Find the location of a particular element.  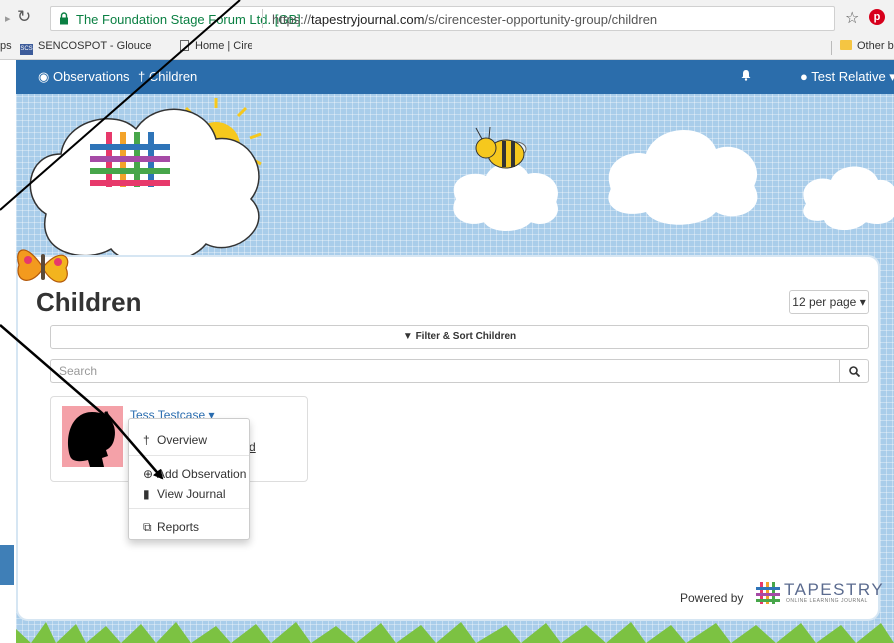

copy-icon: ⧉ is located at coordinates (147, 527).